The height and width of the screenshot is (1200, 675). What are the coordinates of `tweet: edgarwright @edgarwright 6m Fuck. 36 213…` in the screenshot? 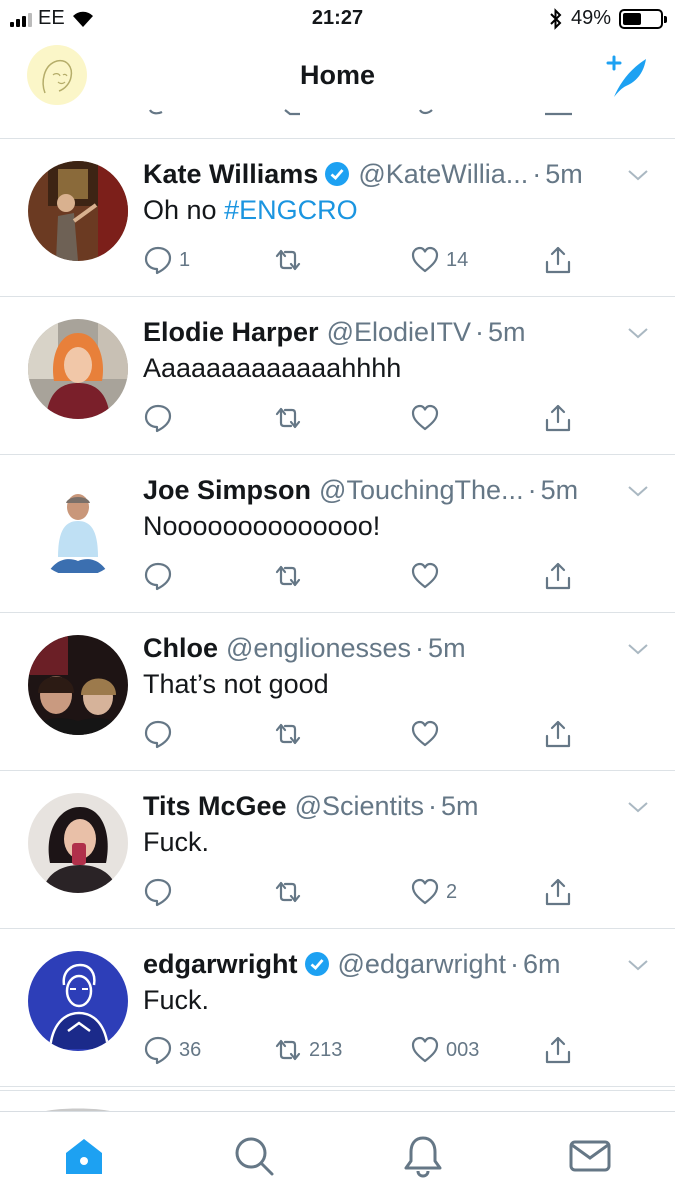 It's located at (337, 1008).